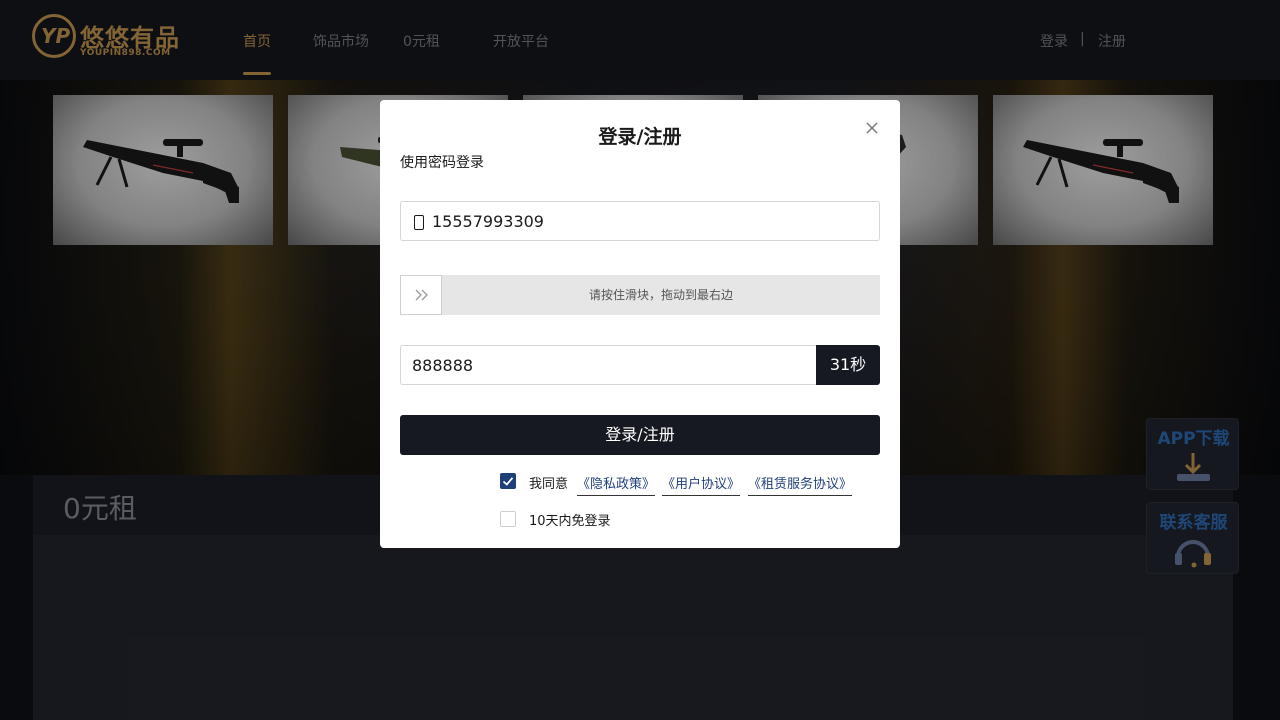 This screenshot has height=720, width=1280. Describe the element at coordinates (616, 484) in the screenshot. I see `privacy-policy-link: 《隐私政策》` at that location.